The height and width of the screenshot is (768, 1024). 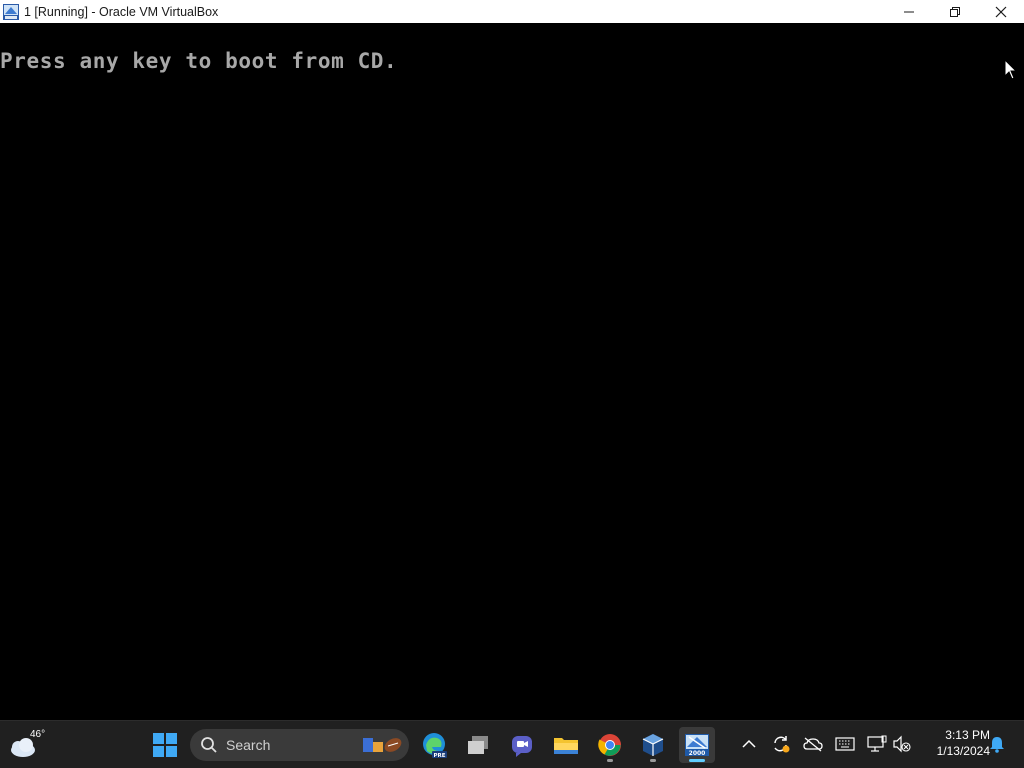 I want to click on volume-status, so click(x=902, y=744).